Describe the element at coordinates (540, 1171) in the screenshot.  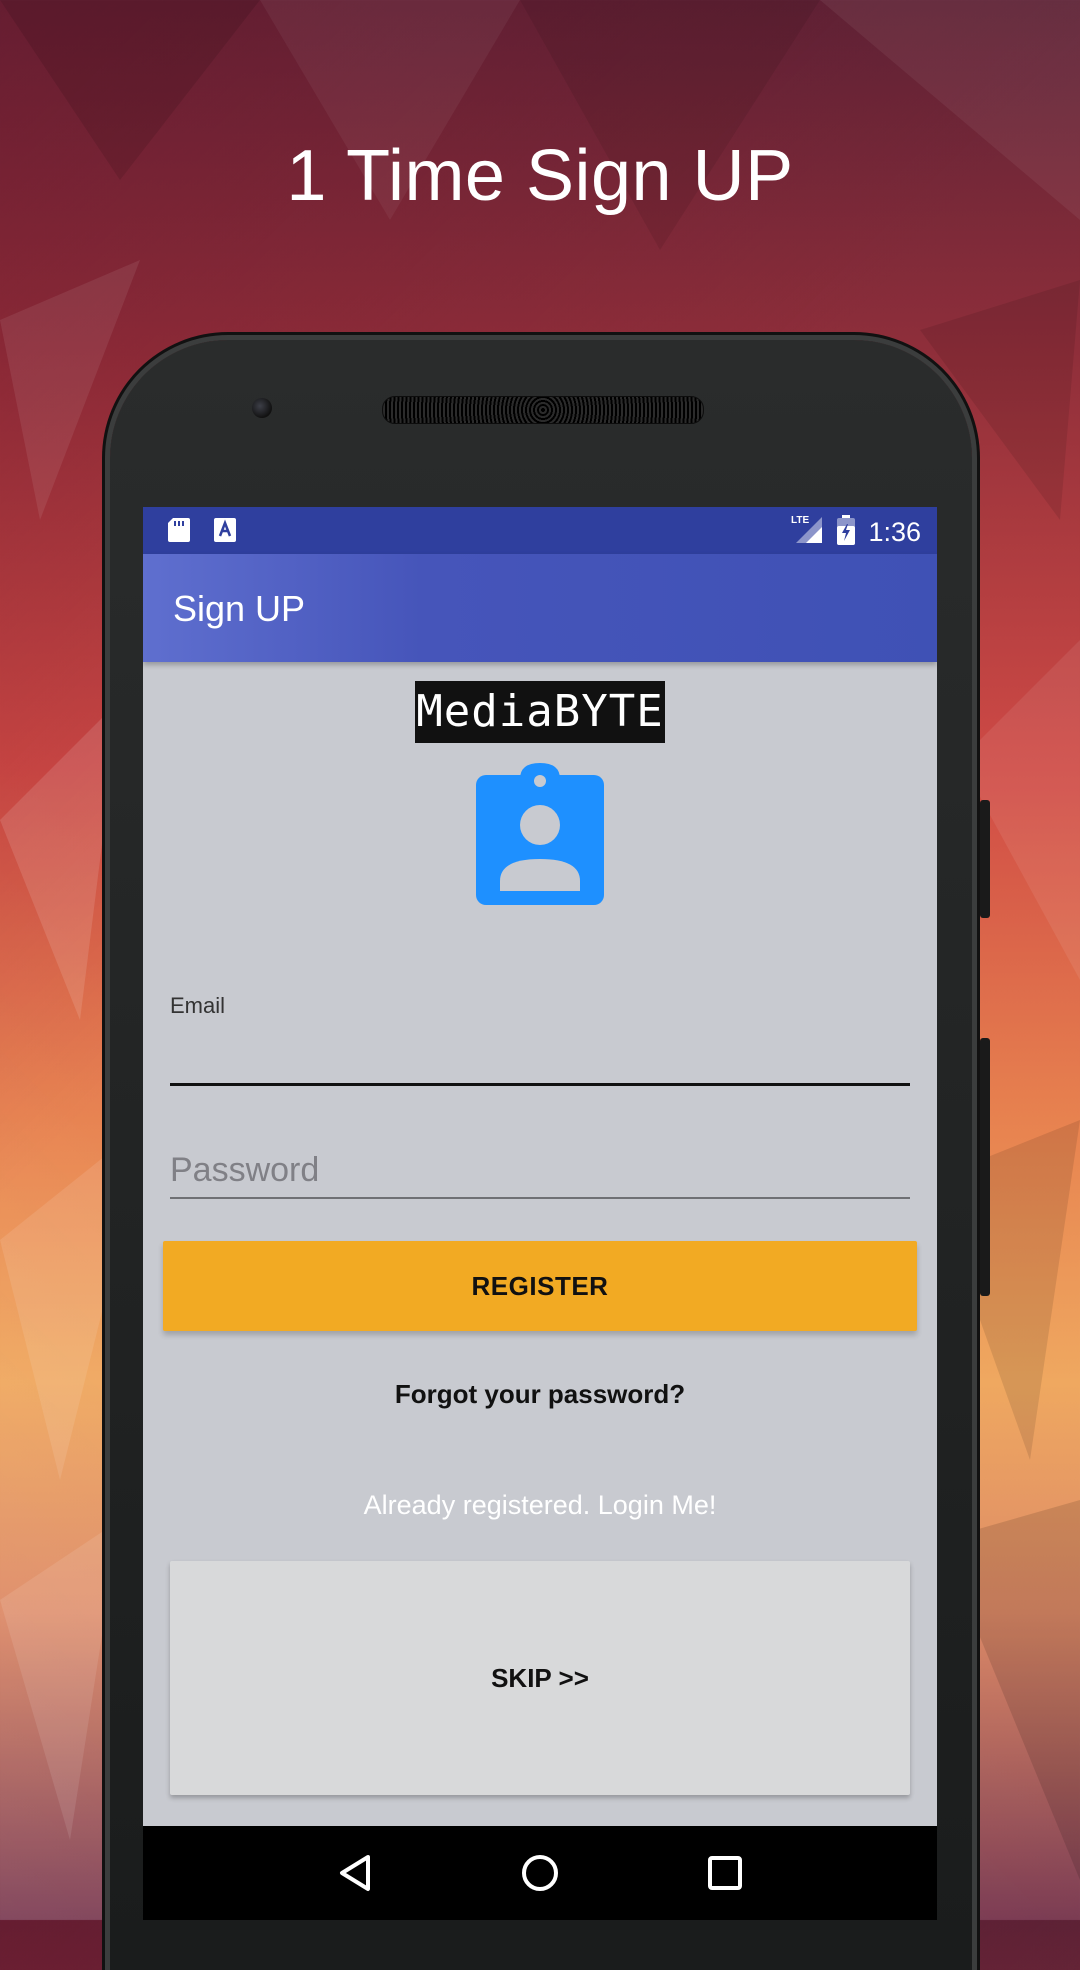
I see `password-input` at that location.